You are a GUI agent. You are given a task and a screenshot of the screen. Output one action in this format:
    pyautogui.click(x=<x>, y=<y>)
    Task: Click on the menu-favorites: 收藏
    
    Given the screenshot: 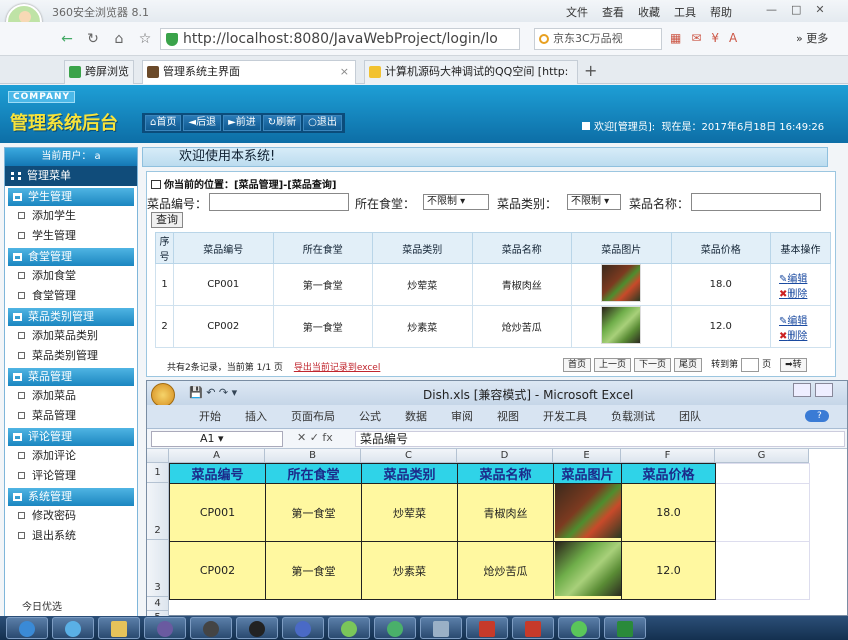 What is the action you would take?
    pyautogui.click(x=649, y=12)
    